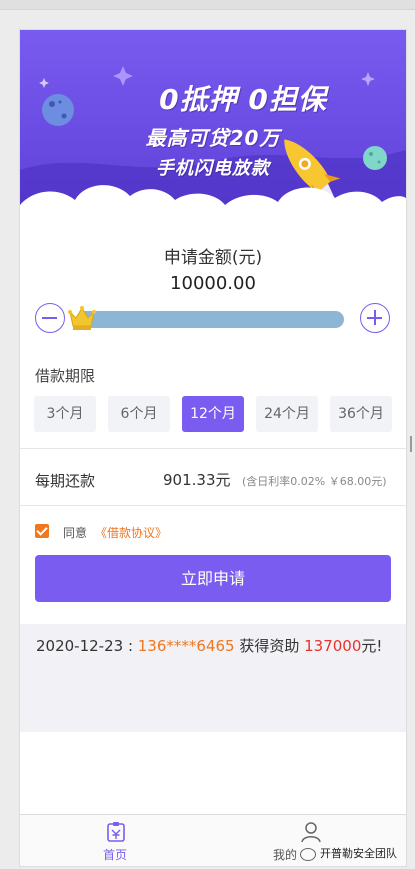 The width and height of the screenshot is (415, 869). I want to click on browser-top-bar, so click(207, 5).